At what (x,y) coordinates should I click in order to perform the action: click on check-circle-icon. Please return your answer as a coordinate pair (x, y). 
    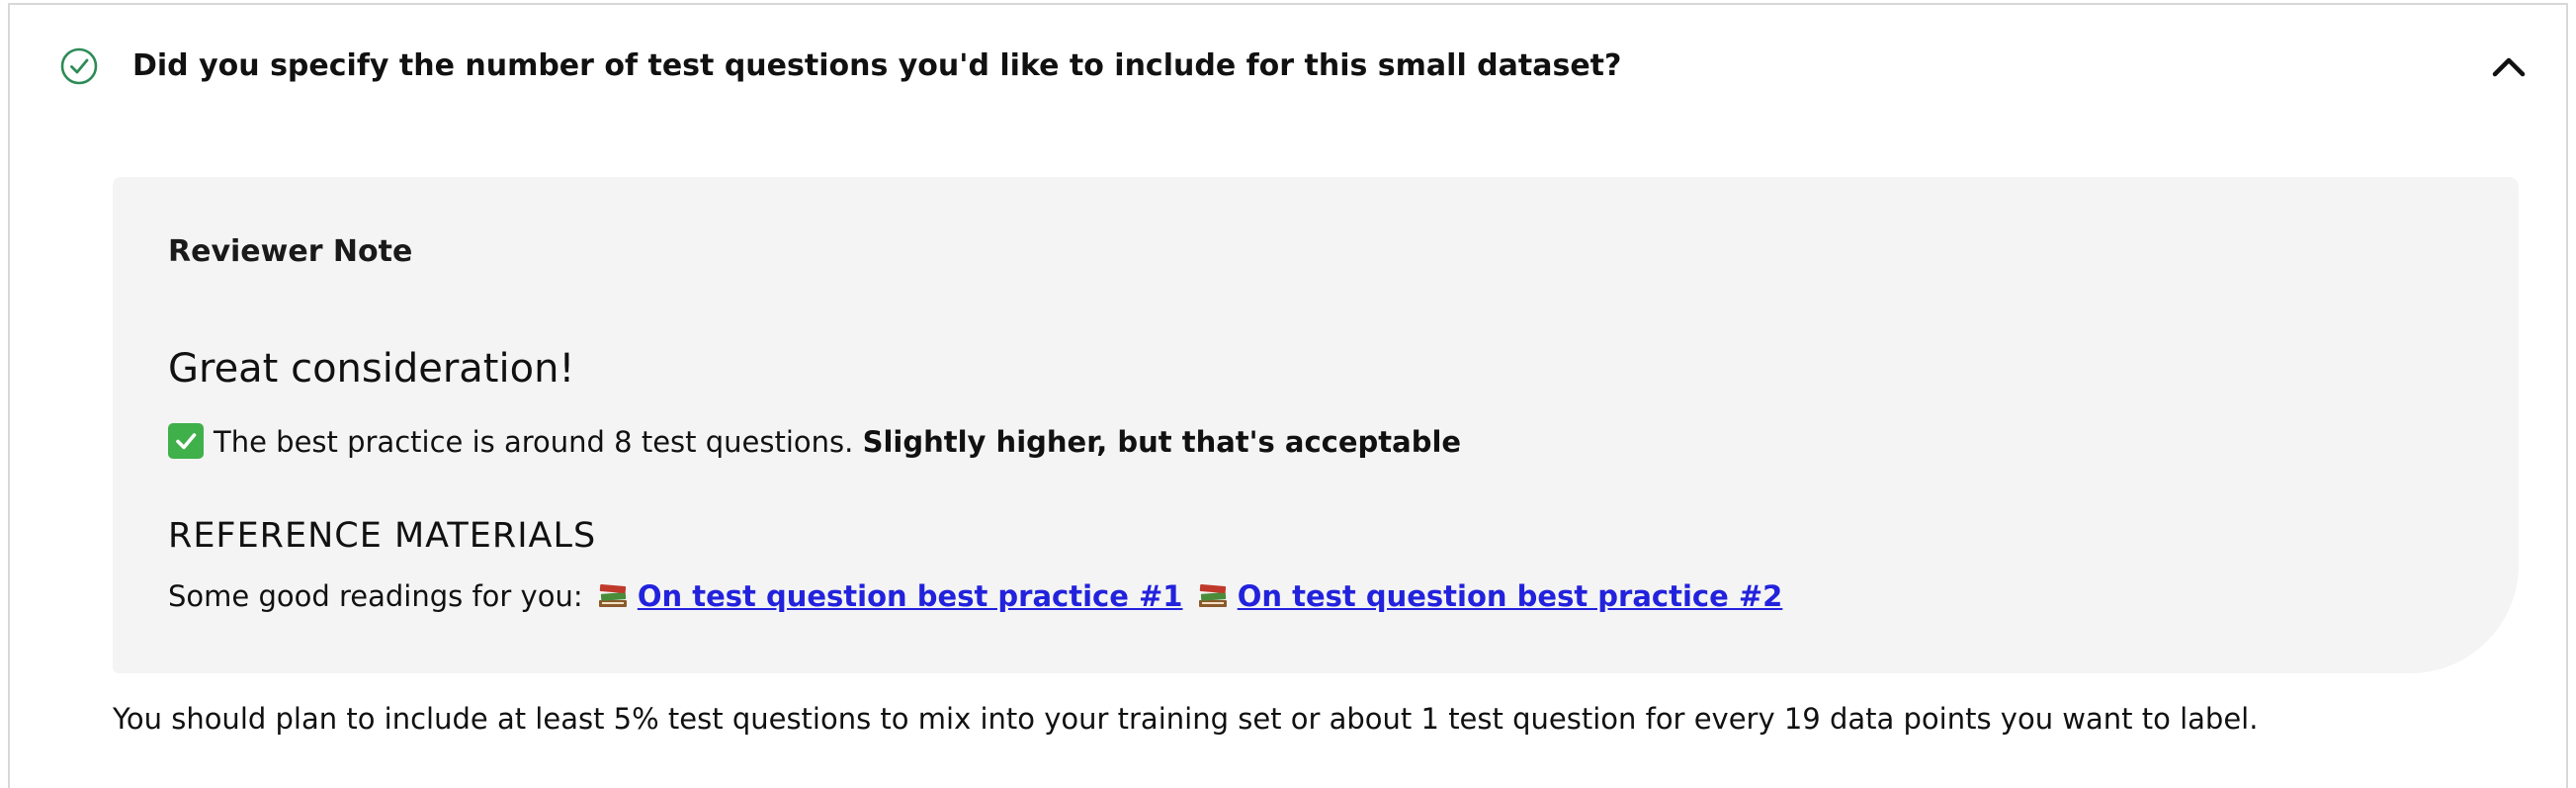
    Looking at the image, I should click on (79, 66).